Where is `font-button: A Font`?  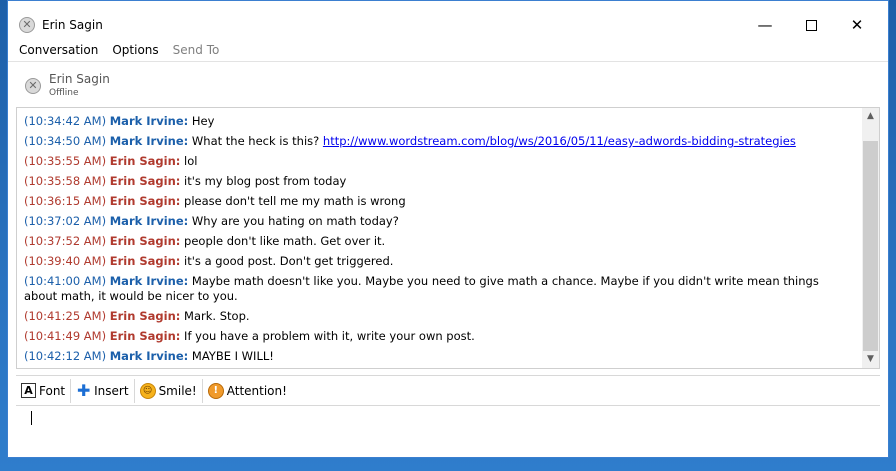 font-button: A Font is located at coordinates (44, 390).